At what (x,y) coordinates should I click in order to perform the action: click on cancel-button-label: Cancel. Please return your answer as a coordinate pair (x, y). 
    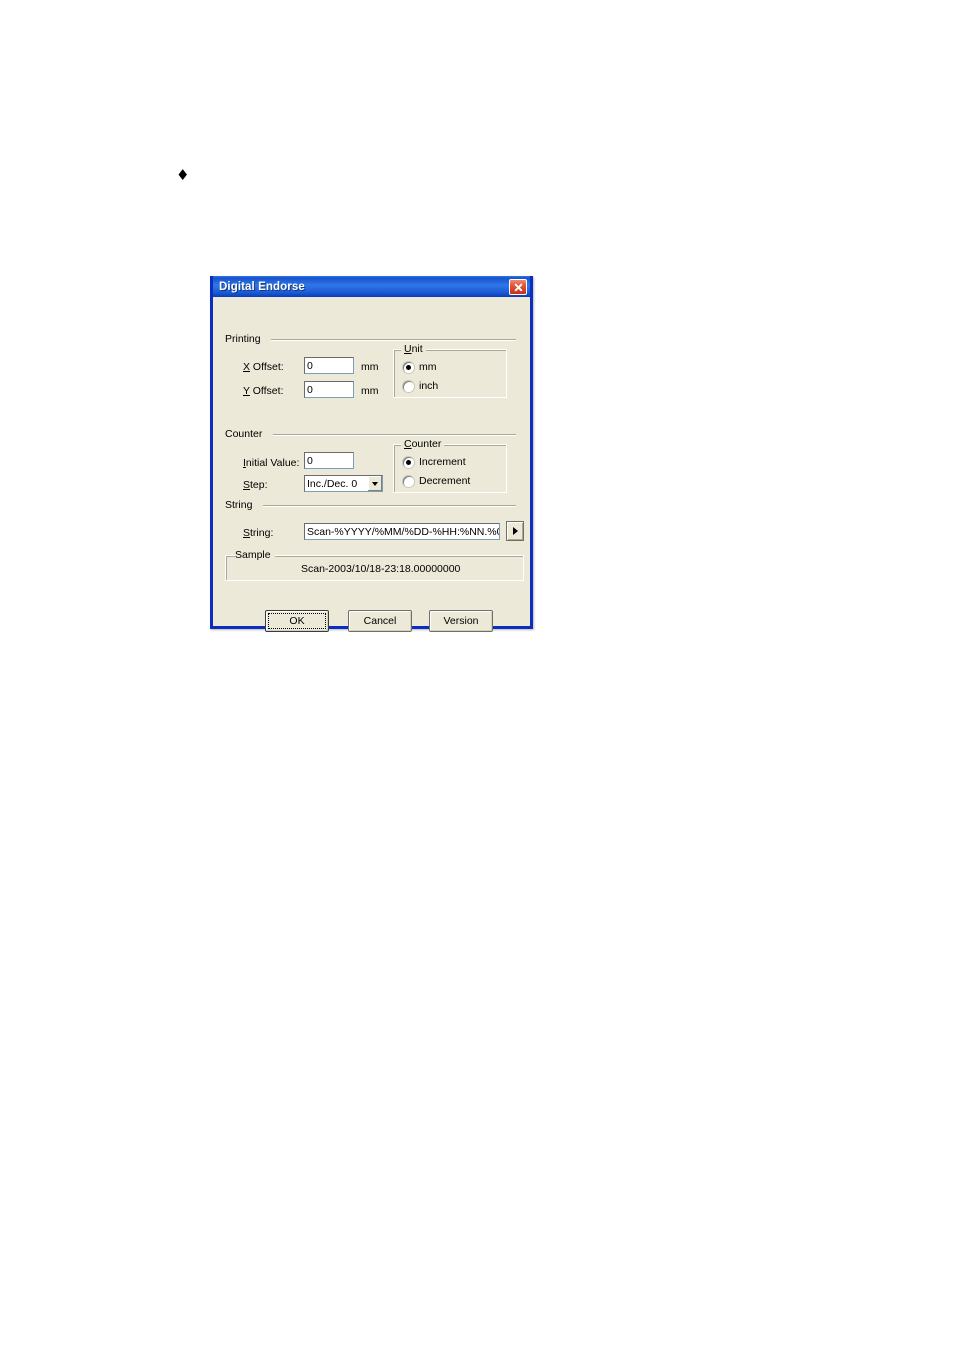
    Looking at the image, I should click on (380, 621).